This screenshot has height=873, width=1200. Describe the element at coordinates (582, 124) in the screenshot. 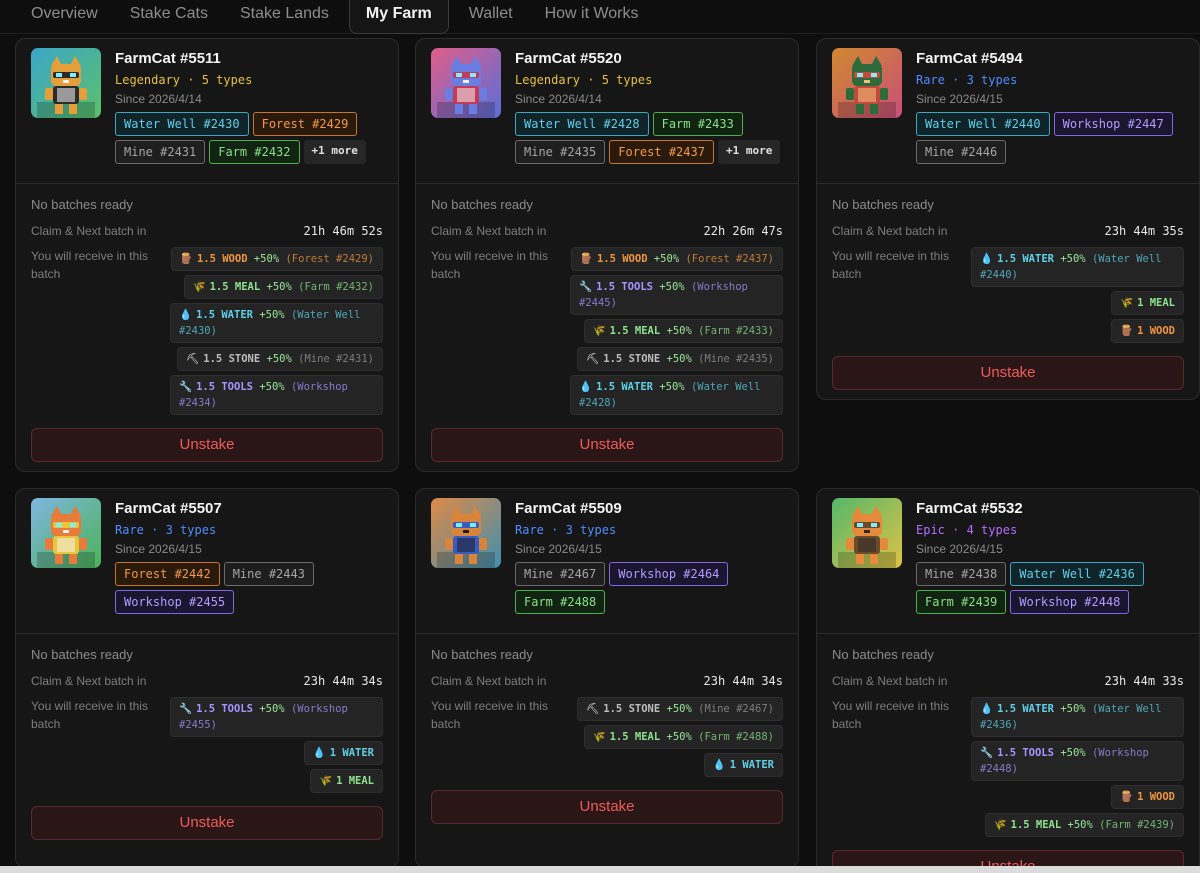

I see `land-chip-water: Water Well #2428` at that location.